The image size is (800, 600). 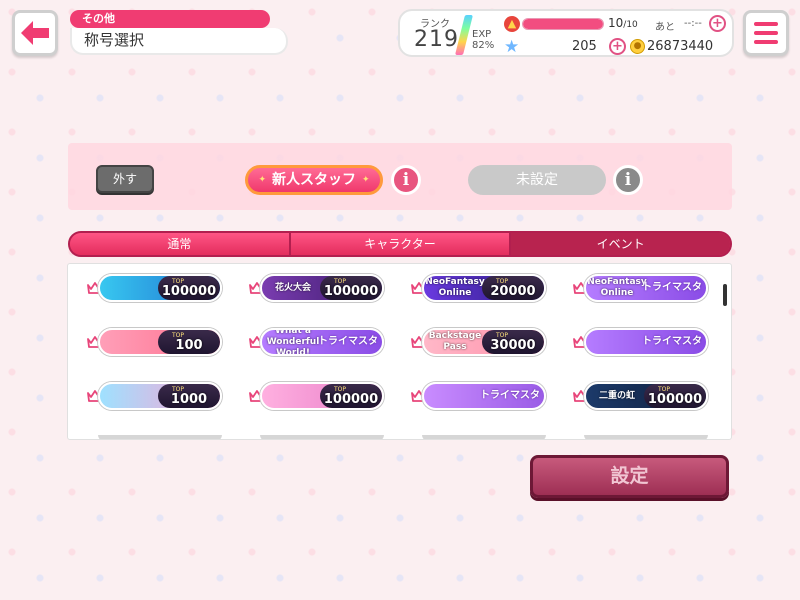 I want to click on tab-normal: 通常, so click(x=180, y=244).